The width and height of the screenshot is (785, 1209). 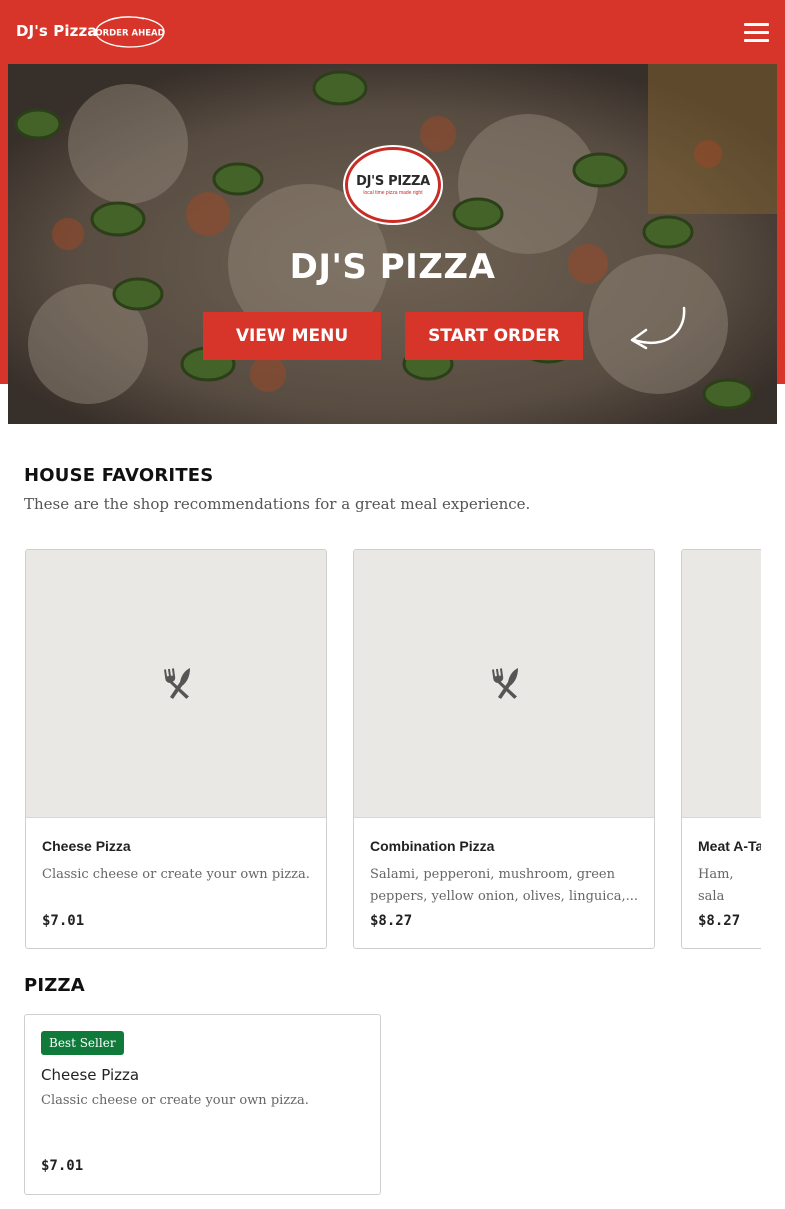 I want to click on order-ahead-logo-icon: ORDER AHEAD, so click(x=130, y=32).